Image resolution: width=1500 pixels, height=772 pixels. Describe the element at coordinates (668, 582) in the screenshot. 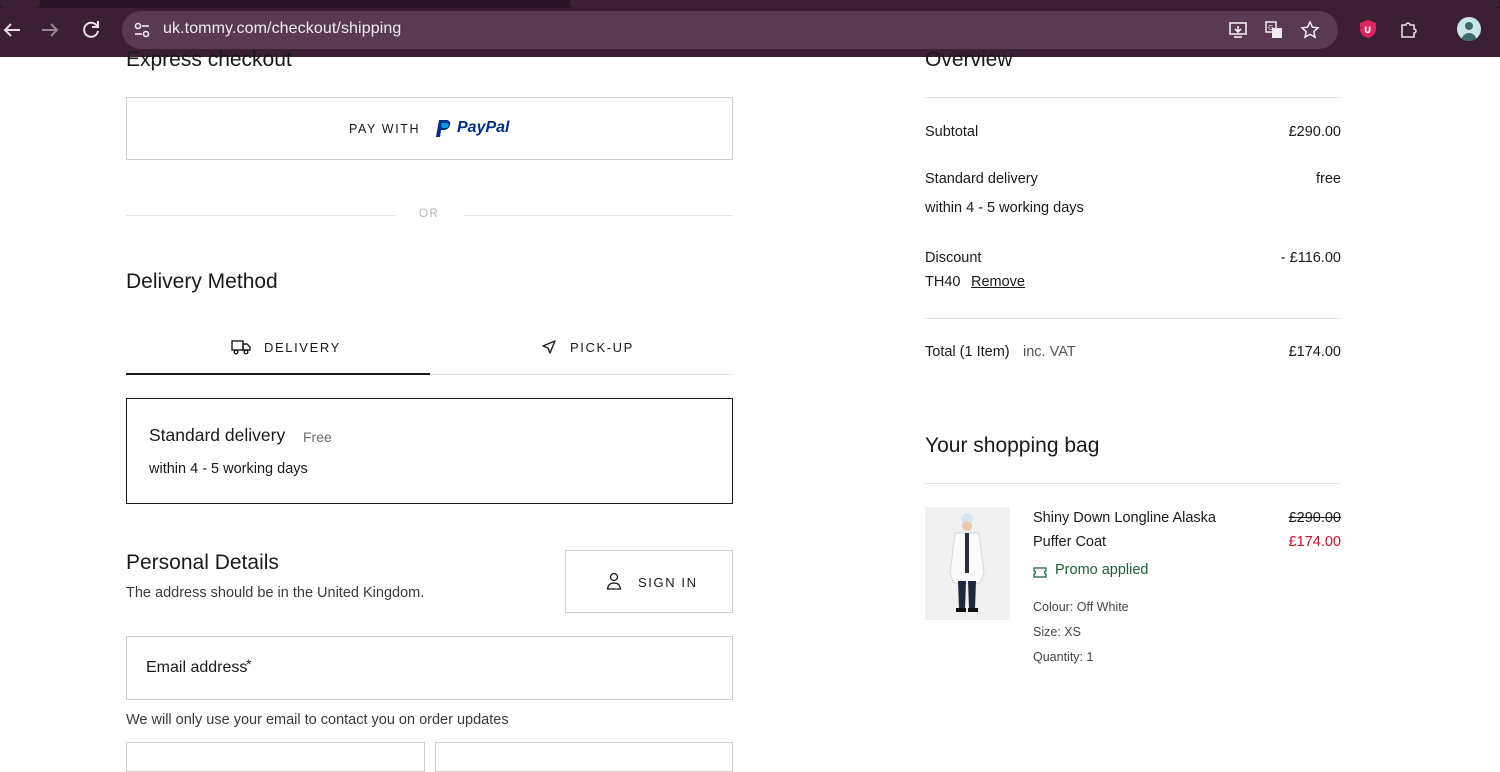

I see `sign-in-label: SIGN IN` at that location.